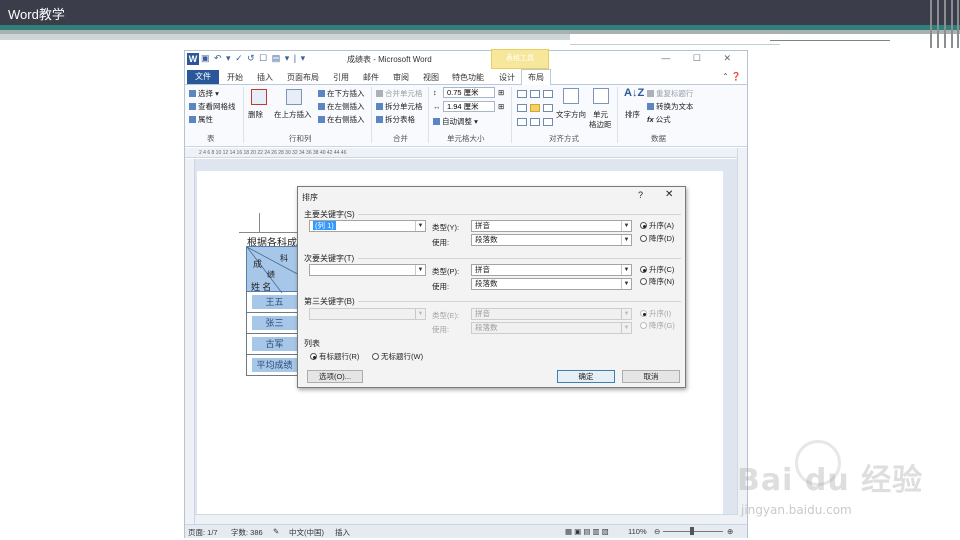 The height and width of the screenshot is (540, 960). Describe the element at coordinates (587, 531) in the screenshot. I see `view-buttons-icon: ▦ ▣ ▤ ▥ ▧` at that location.